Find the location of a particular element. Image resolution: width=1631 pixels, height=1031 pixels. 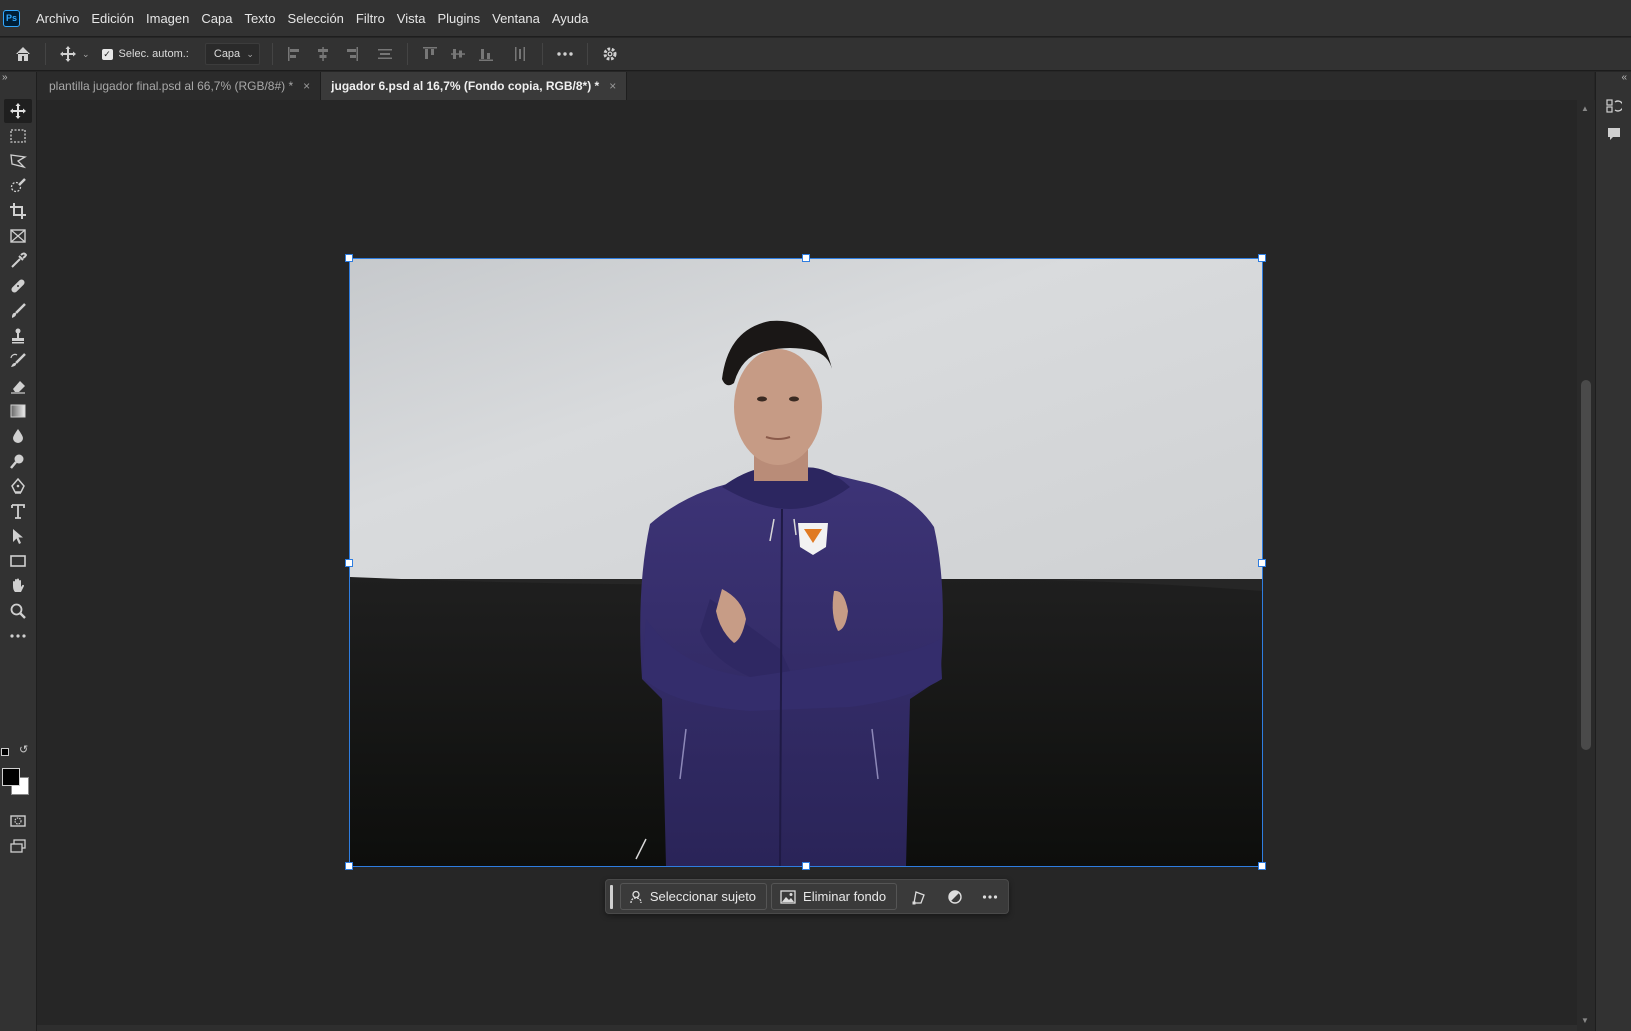

pen-tool-icon is located at coordinates (18, 486).